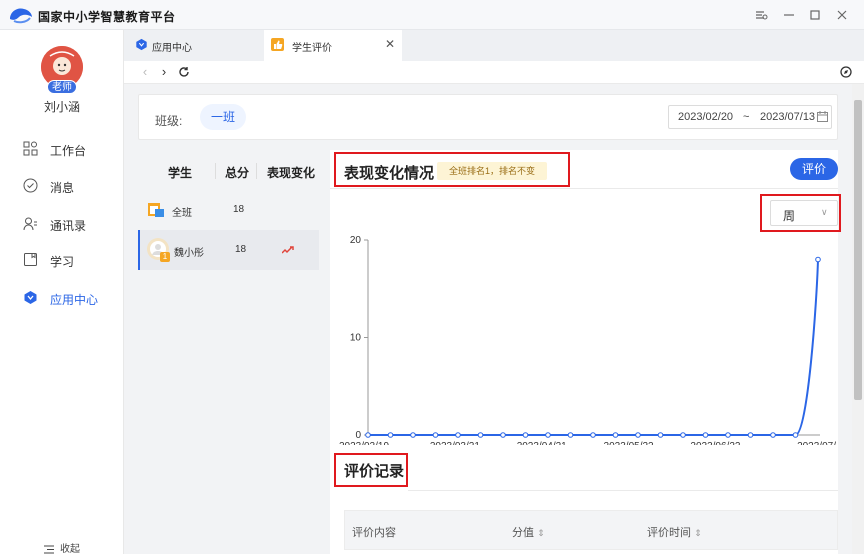  I want to click on scrollbar, so click(858, 319).